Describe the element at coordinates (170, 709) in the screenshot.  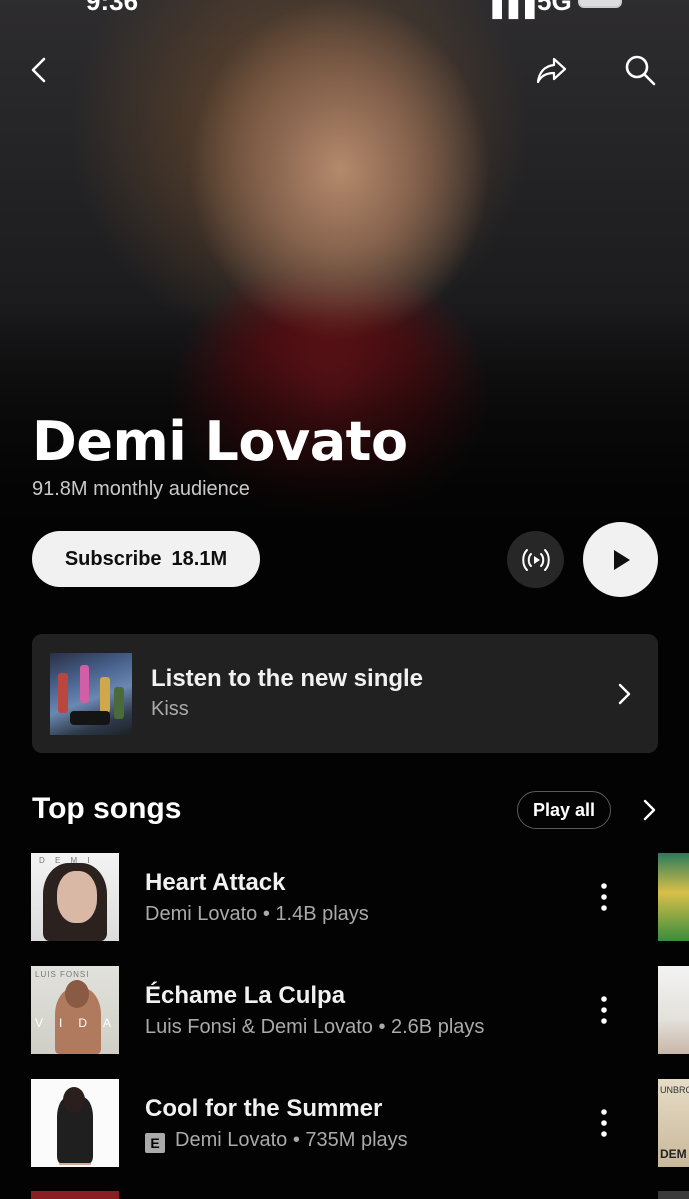
I see `new-single-subtitle: Kiss` at that location.